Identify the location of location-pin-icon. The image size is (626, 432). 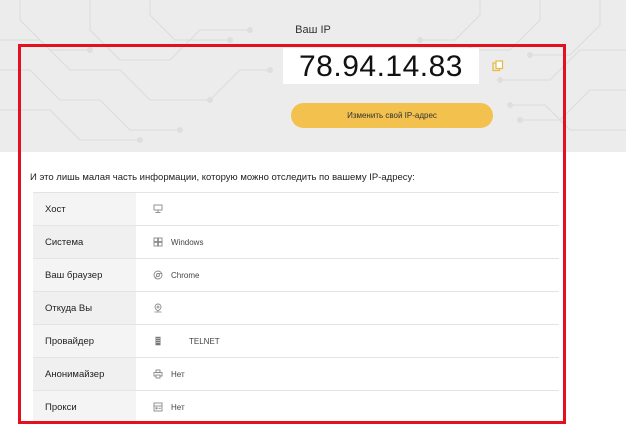
(158, 308).